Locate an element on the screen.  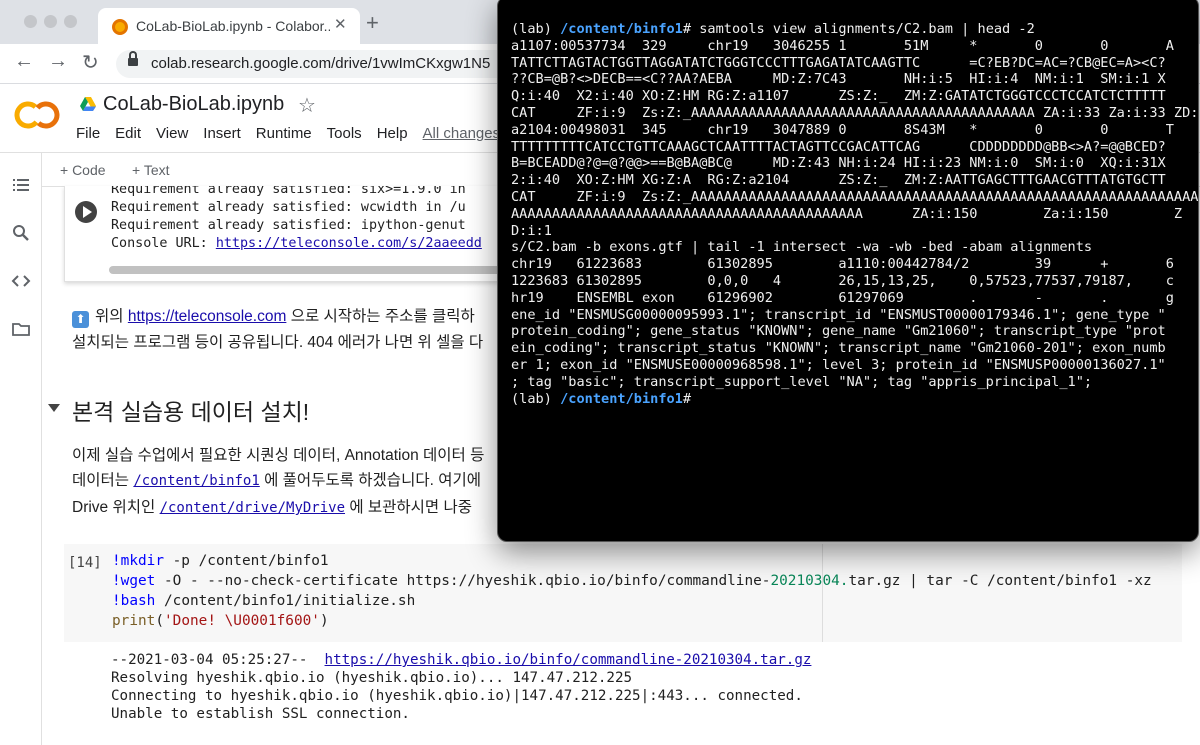
code-snippets-icon is located at coordinates (21, 281).